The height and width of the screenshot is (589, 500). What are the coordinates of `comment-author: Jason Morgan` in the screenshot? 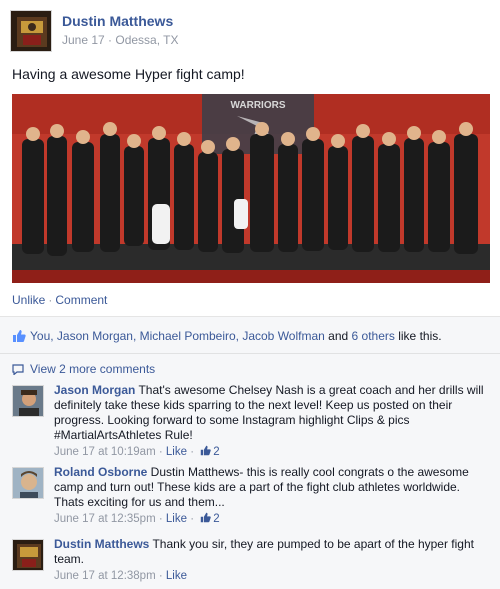 It's located at (94, 390).